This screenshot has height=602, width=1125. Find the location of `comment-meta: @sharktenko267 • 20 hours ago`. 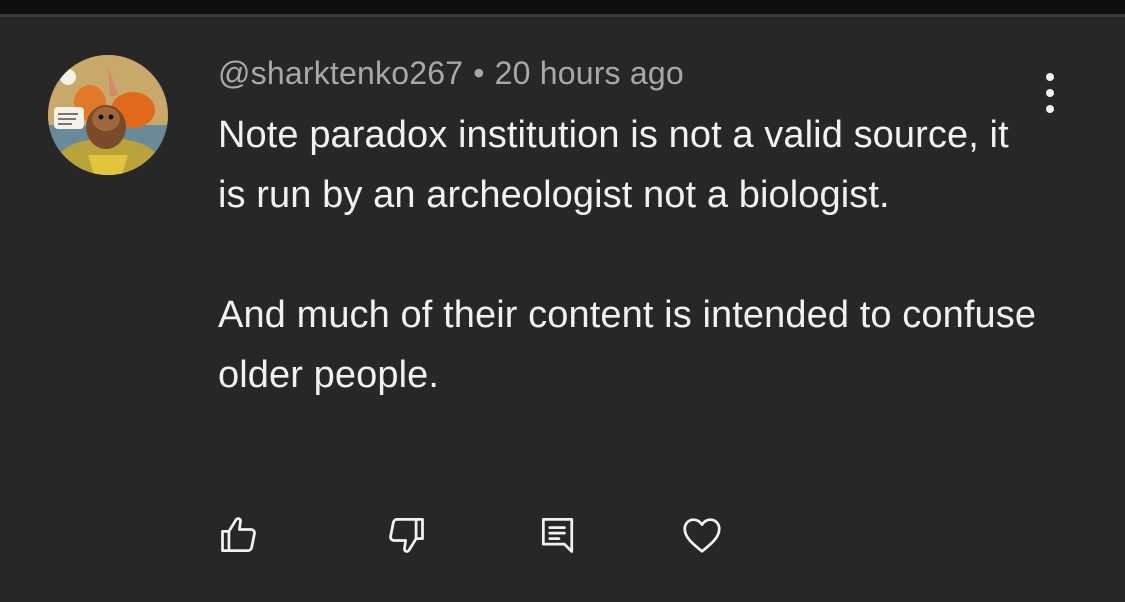

comment-meta: @sharktenko267 • 20 hours ago is located at coordinates (451, 73).